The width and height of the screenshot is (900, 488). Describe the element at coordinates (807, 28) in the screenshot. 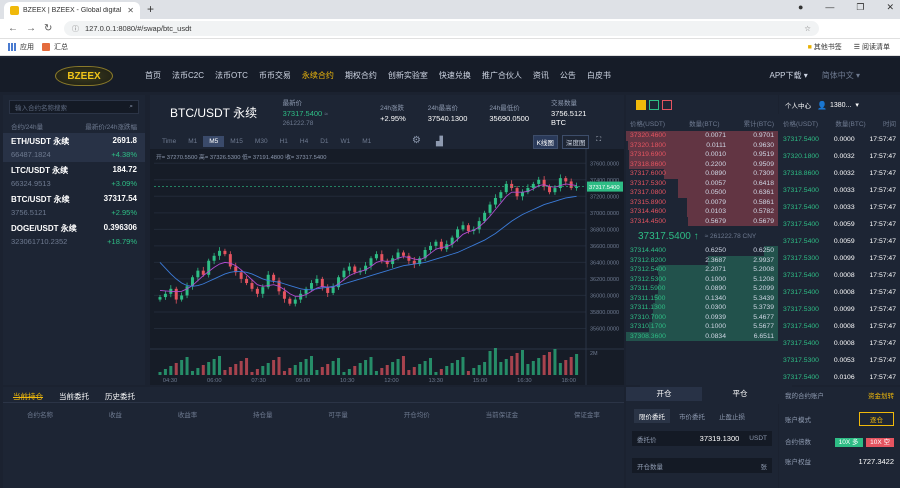

I see `bookmark-star-icon: ☆` at that location.